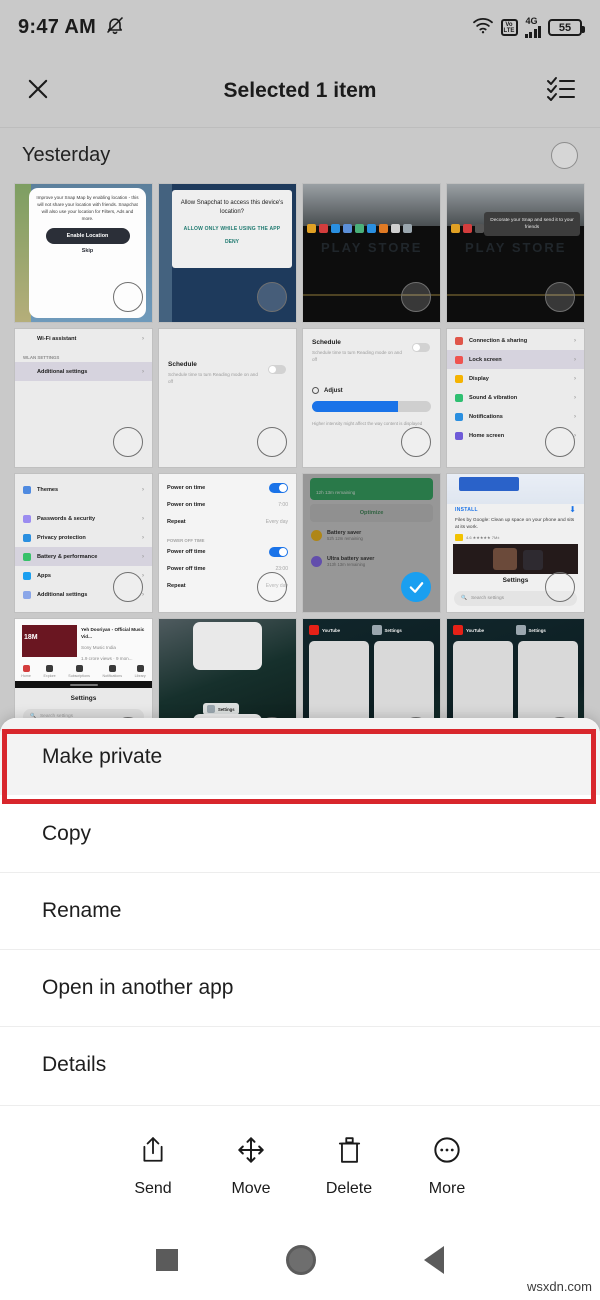 This screenshot has height=1300, width=600. What do you see at coordinates (561, 91) in the screenshot?
I see `select-all-icon` at bounding box center [561, 91].